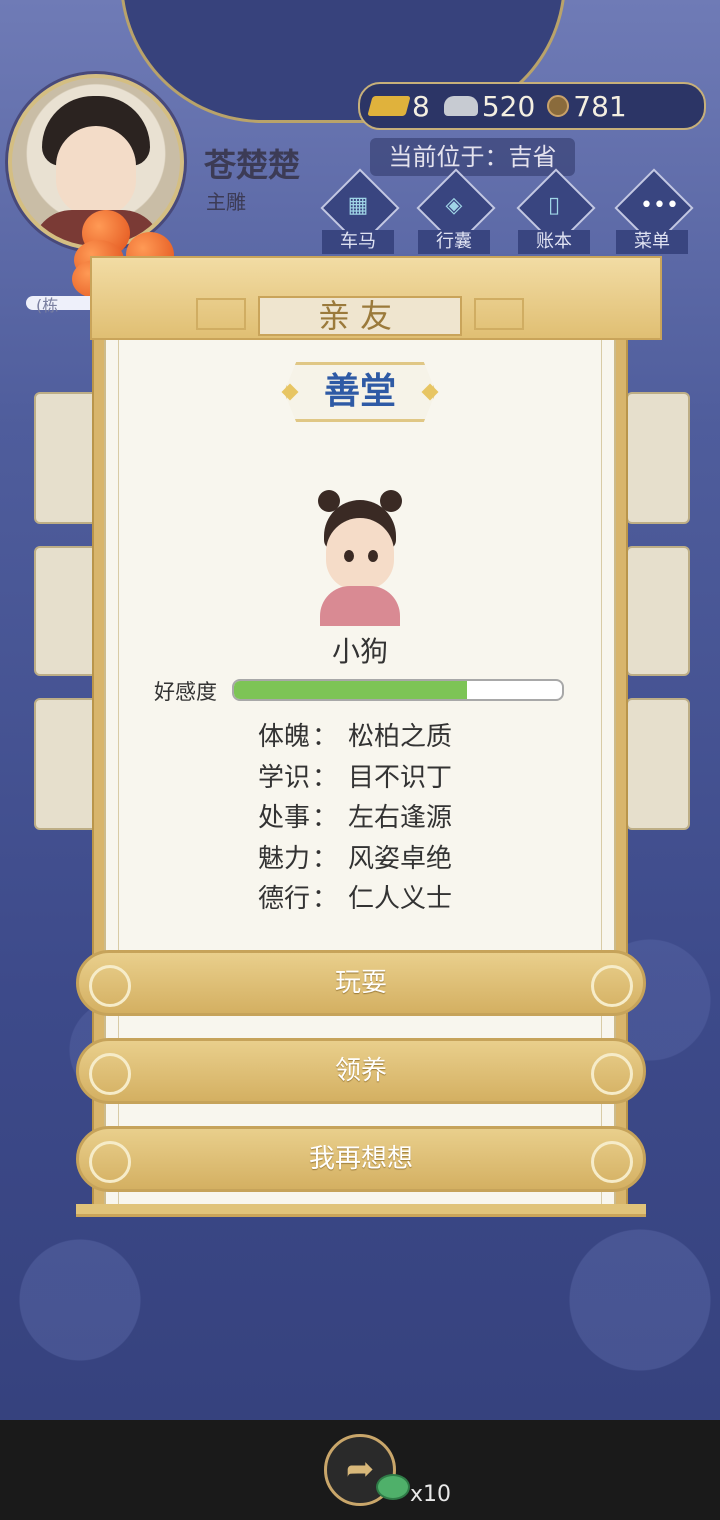 This screenshot has height=1520, width=720. Describe the element at coordinates (659, 205) in the screenshot. I see `menu-dots-icon: •••` at that location.